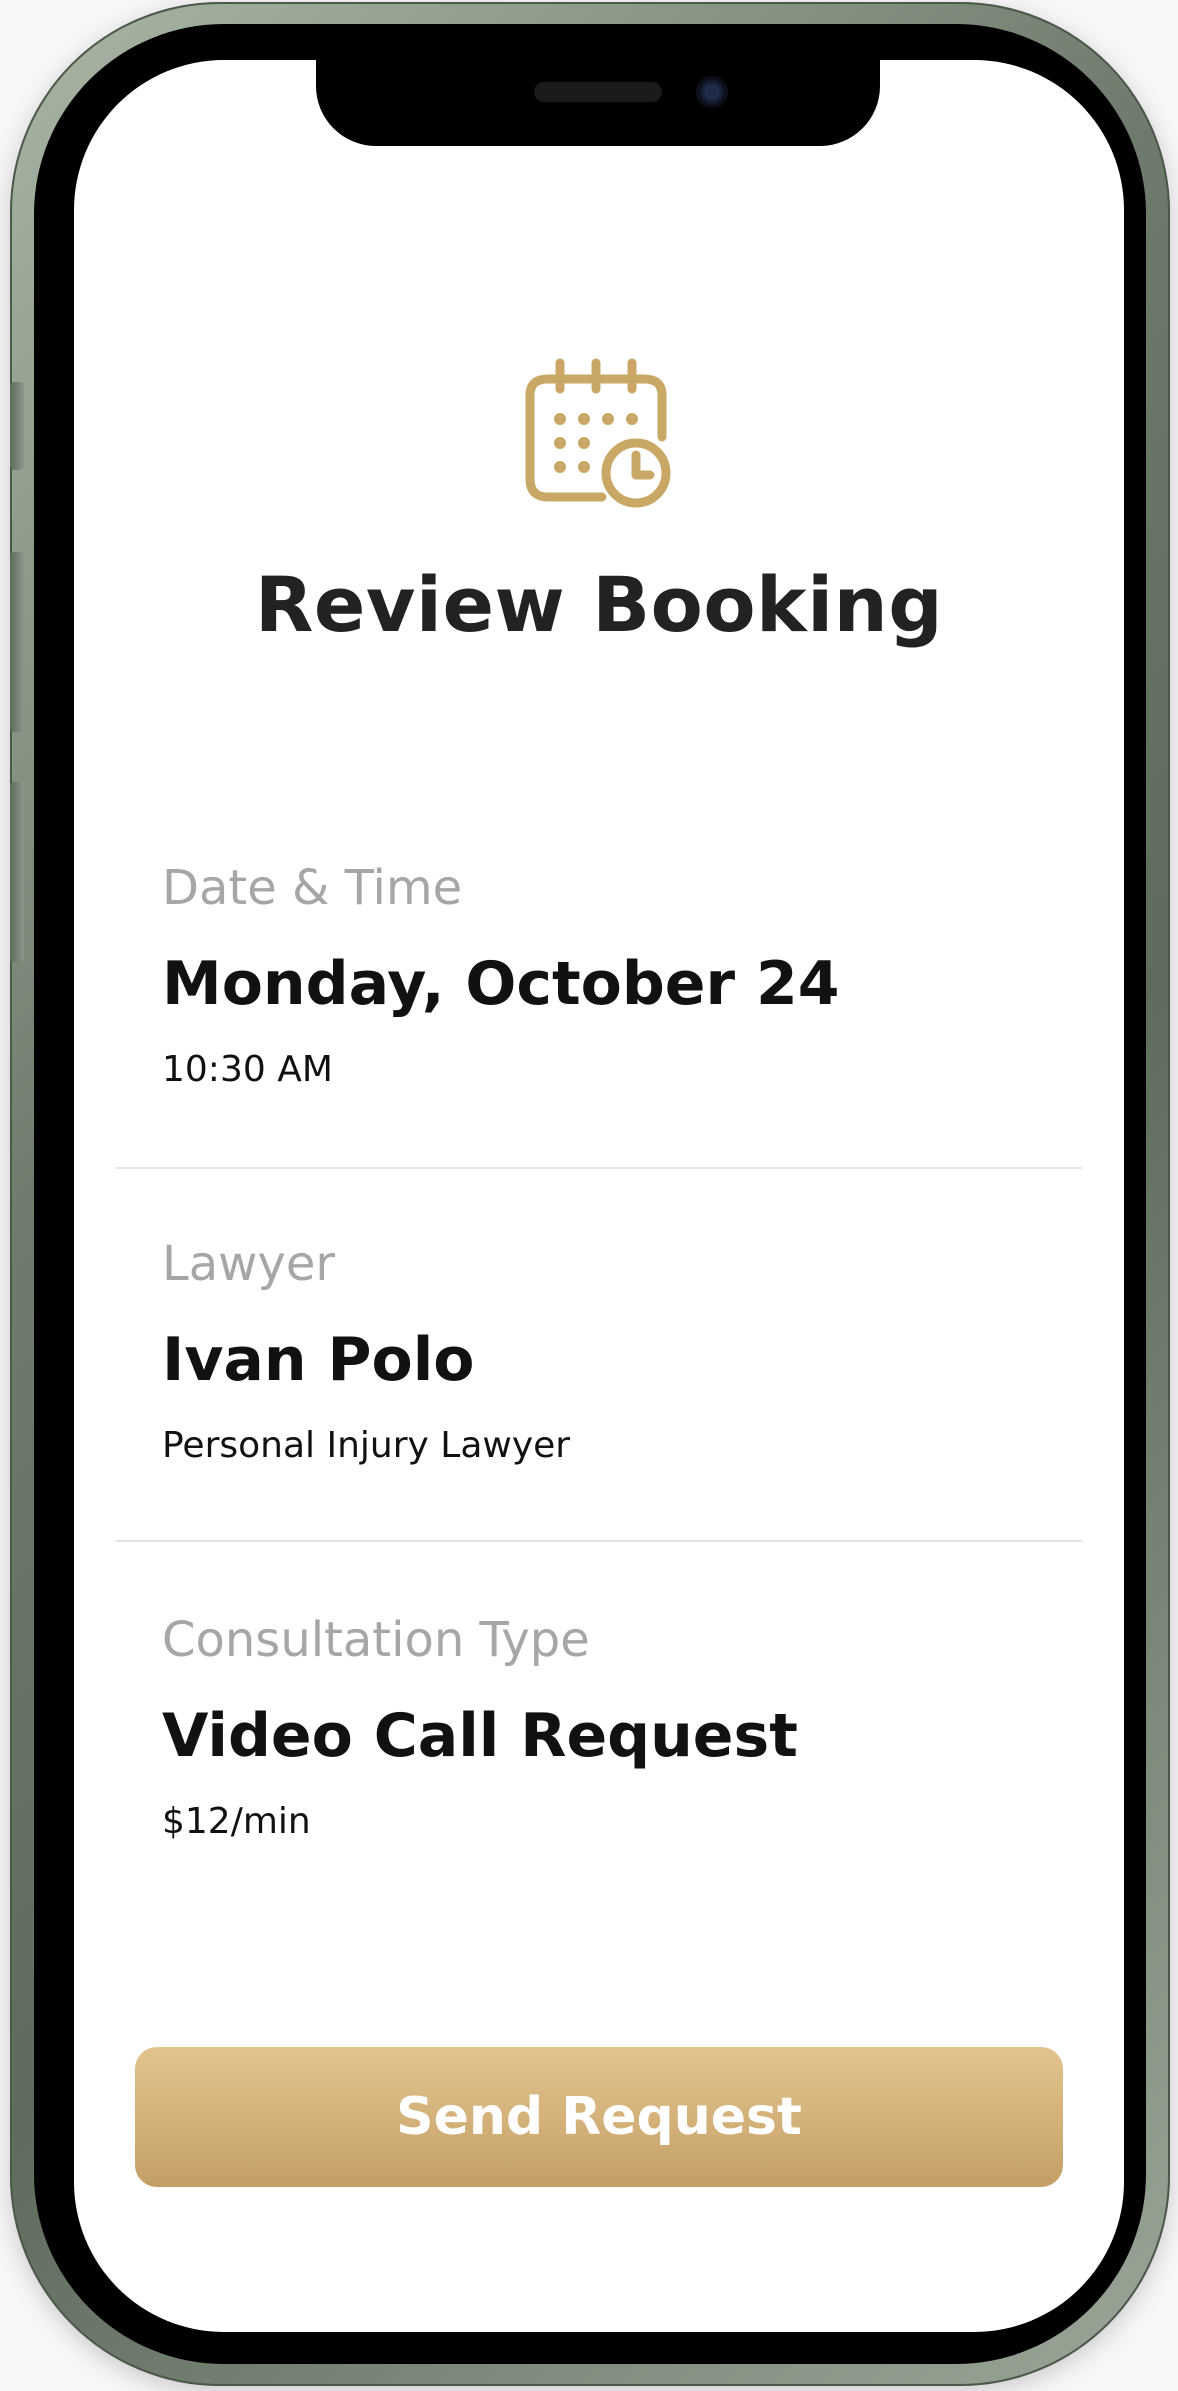 The height and width of the screenshot is (2391, 1178). I want to click on volume-up-button, so click(17, 642).